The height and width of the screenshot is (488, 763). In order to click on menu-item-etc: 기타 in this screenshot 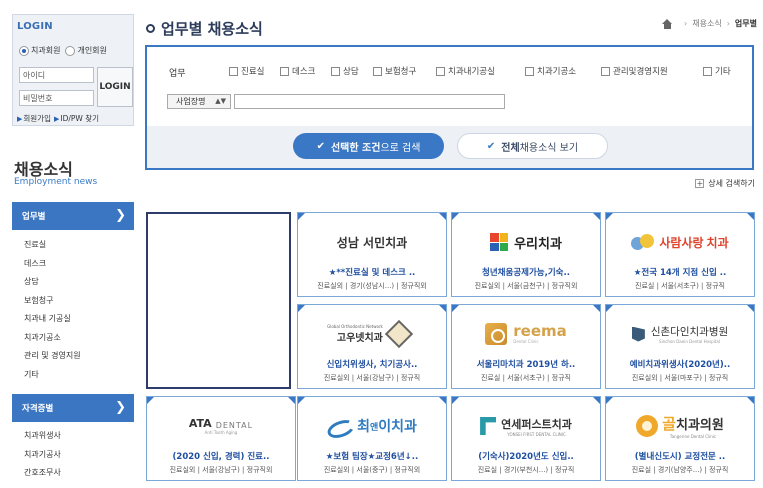, I will do `click(73, 375)`.